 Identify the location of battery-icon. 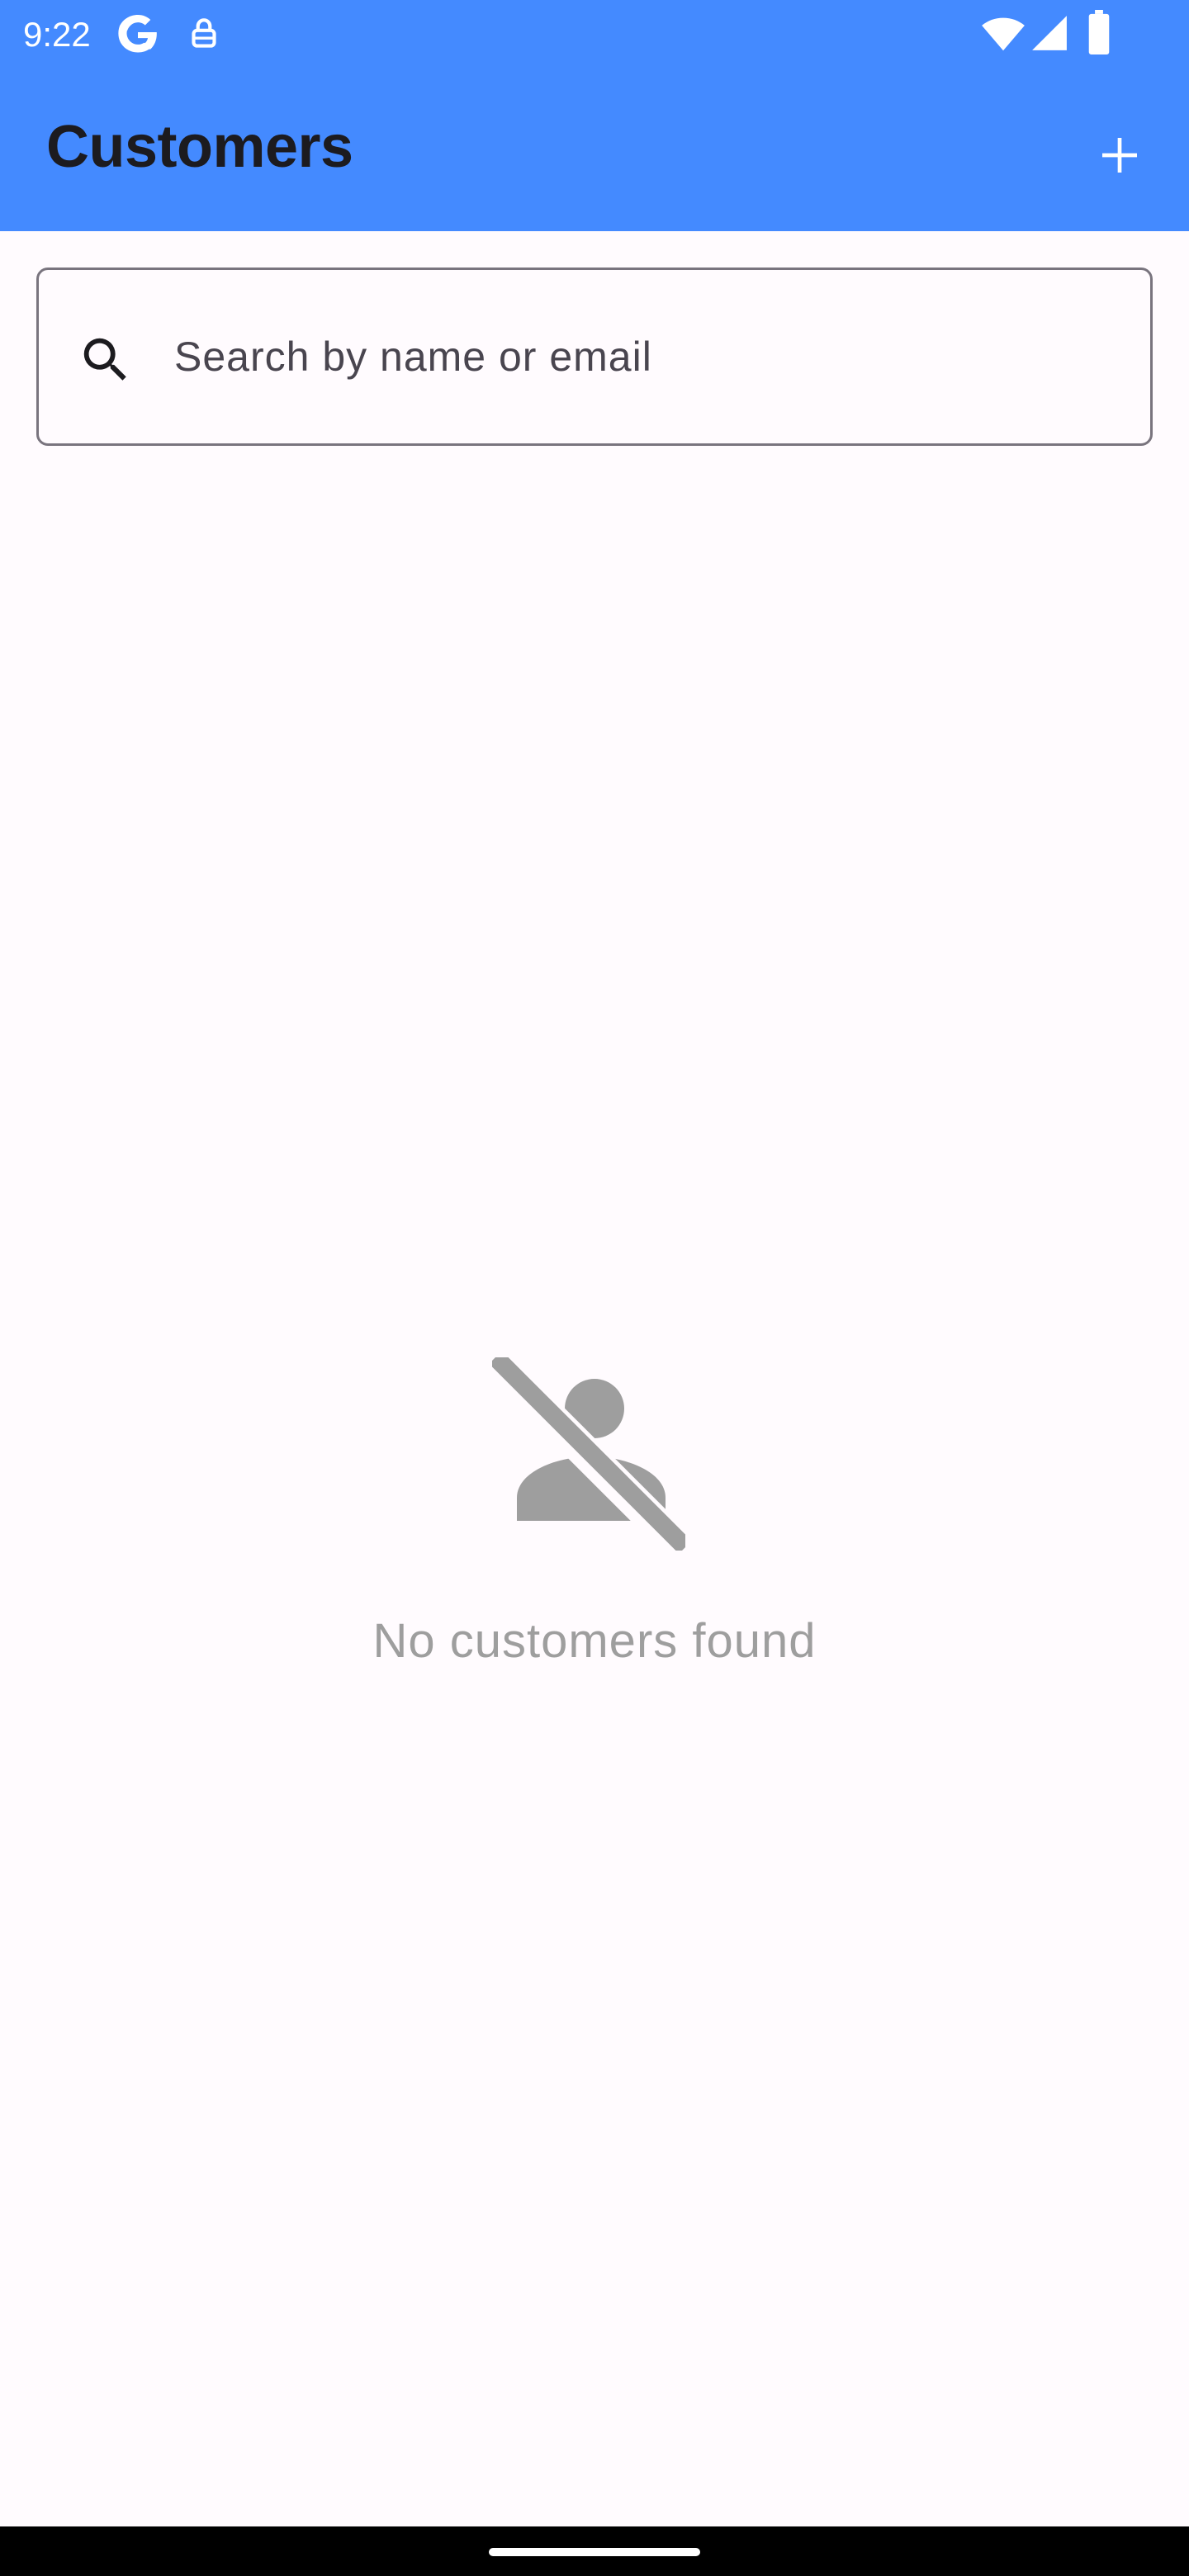
(1099, 34).